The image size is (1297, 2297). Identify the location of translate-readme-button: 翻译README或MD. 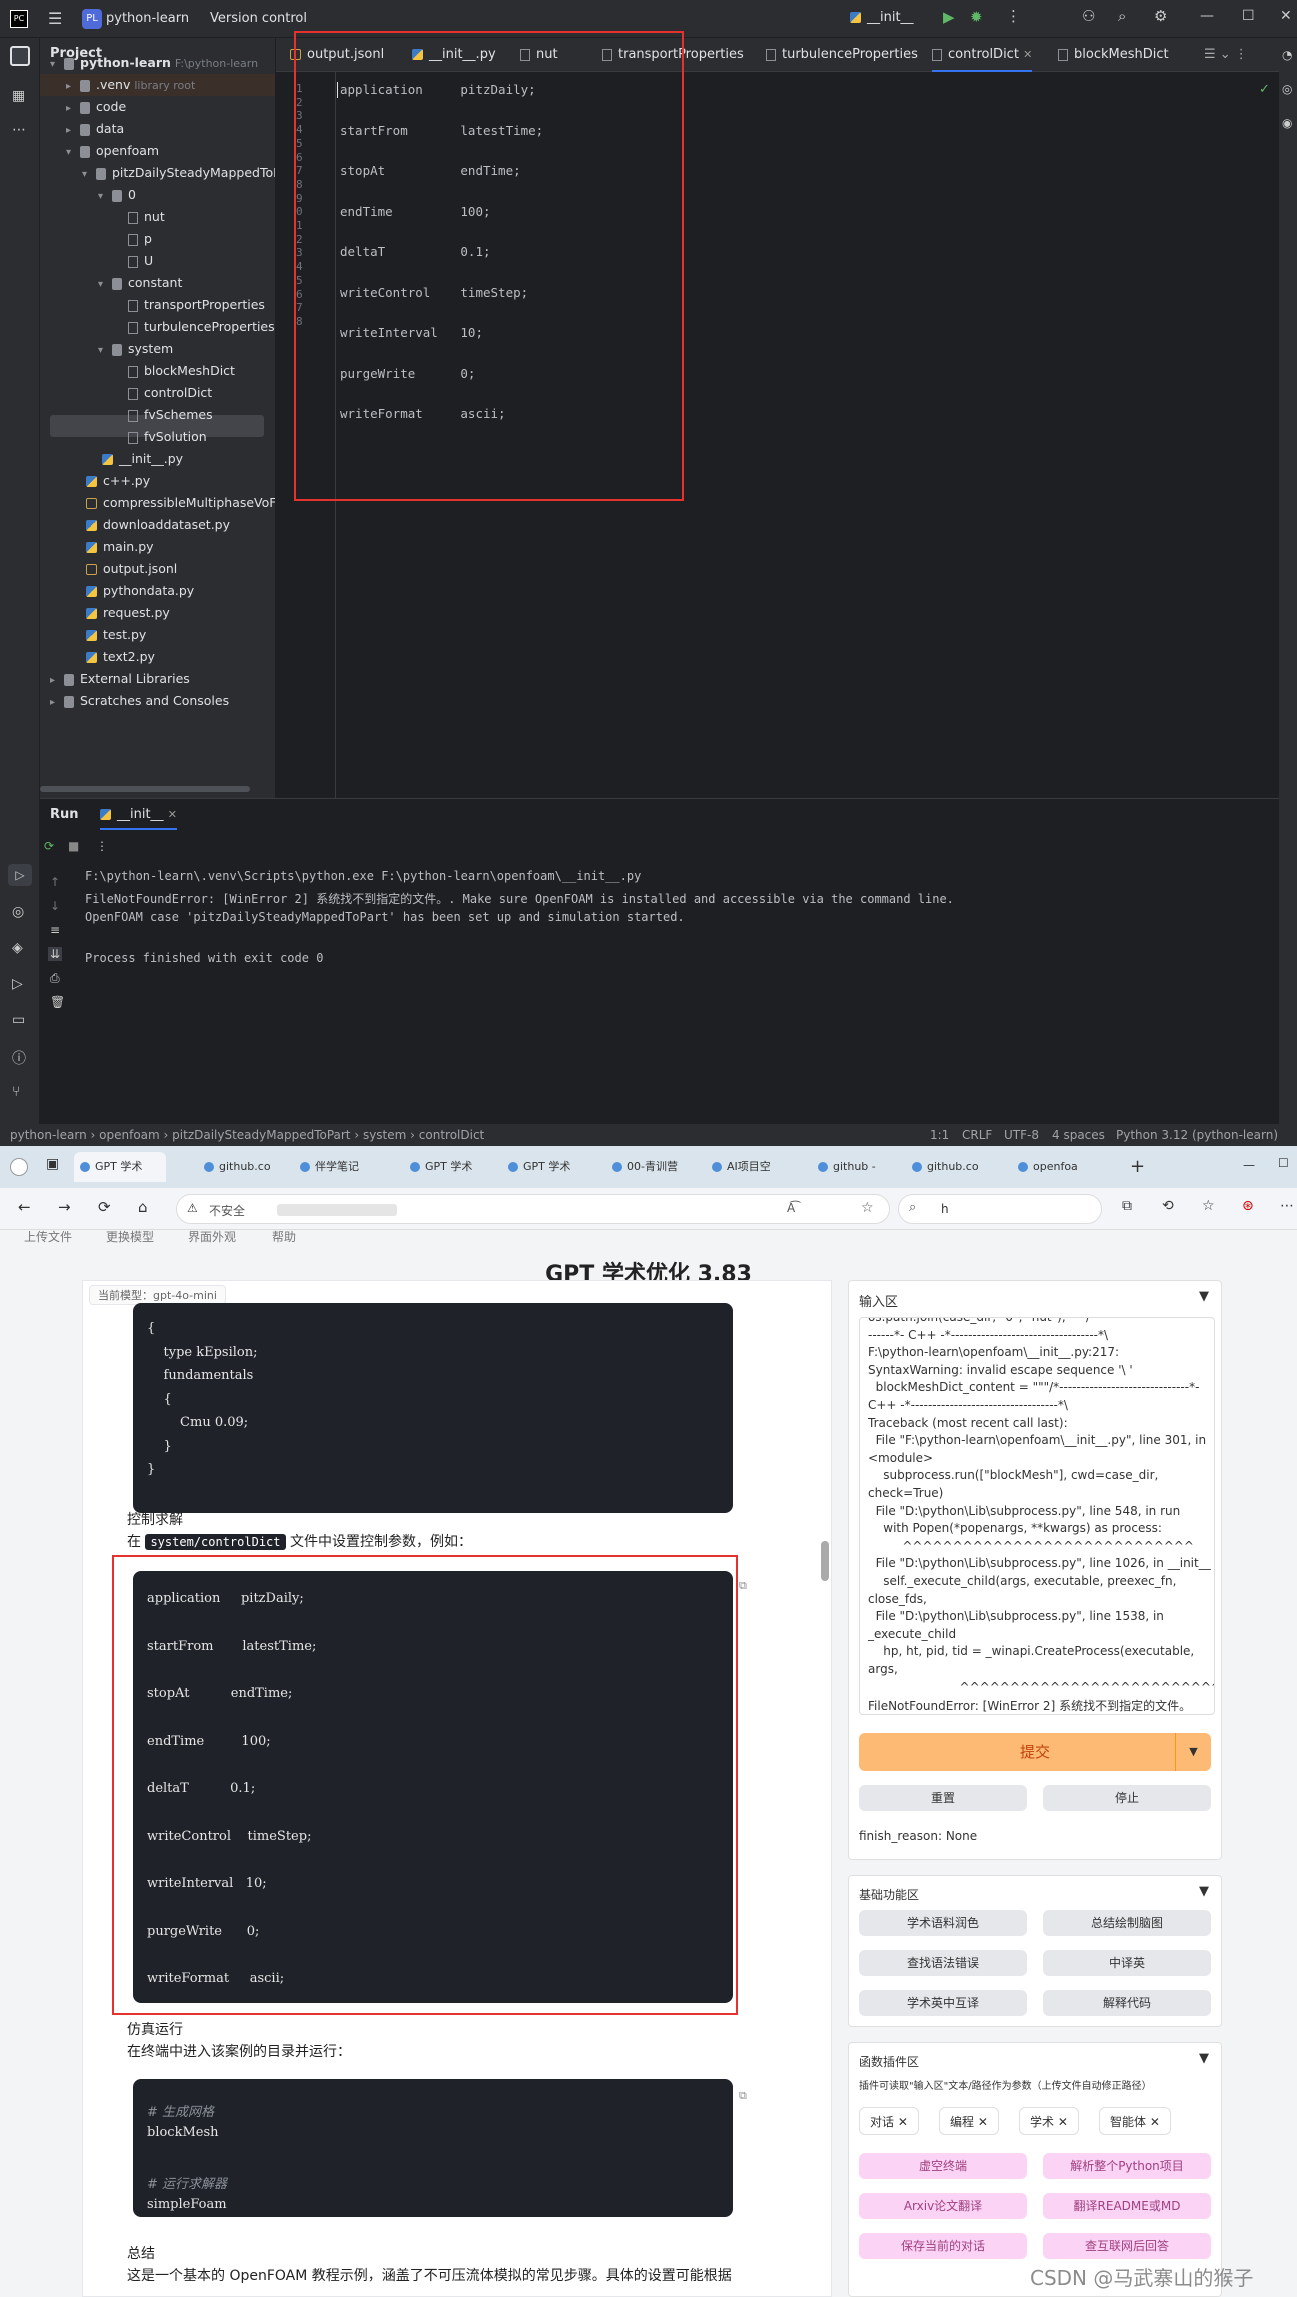
(1127, 2206).